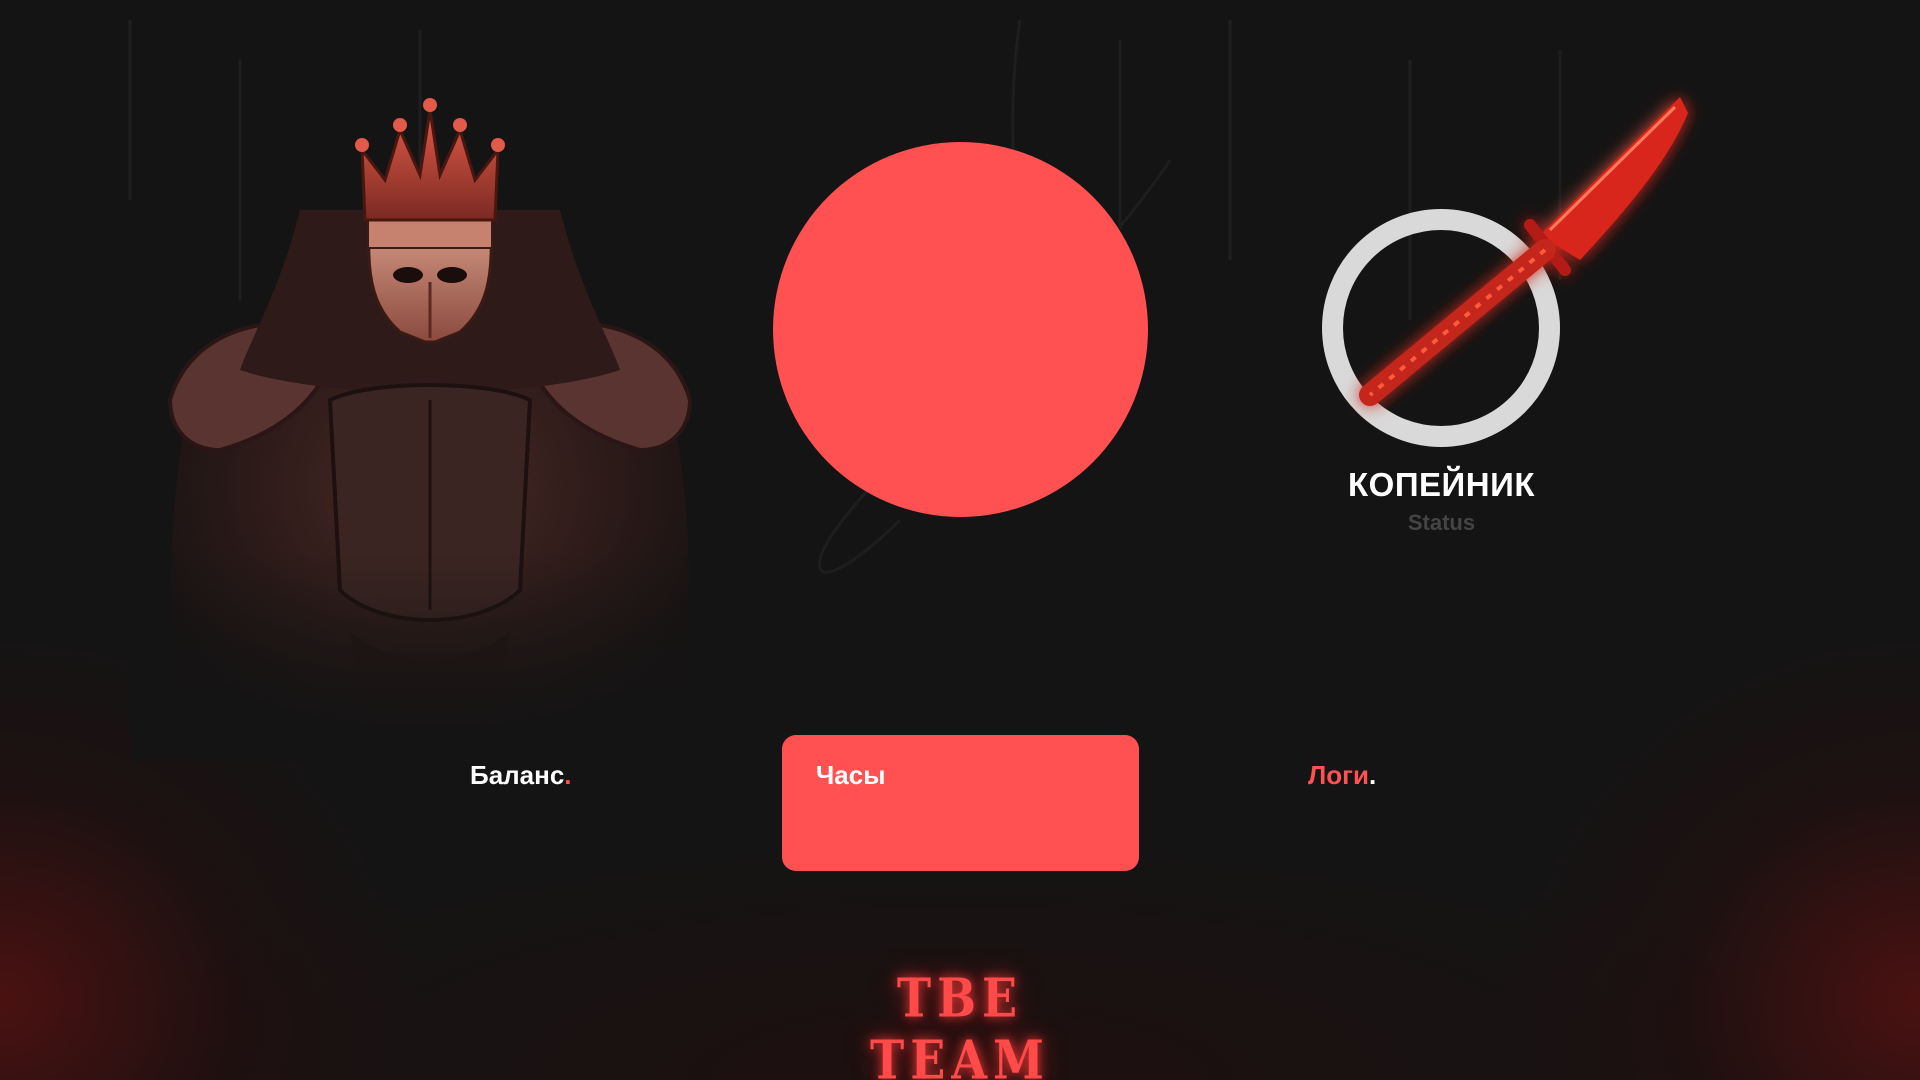 The image size is (1920, 1080). What do you see at coordinates (1338, 775) in the screenshot?
I see `tab-logs-label: Логи` at bounding box center [1338, 775].